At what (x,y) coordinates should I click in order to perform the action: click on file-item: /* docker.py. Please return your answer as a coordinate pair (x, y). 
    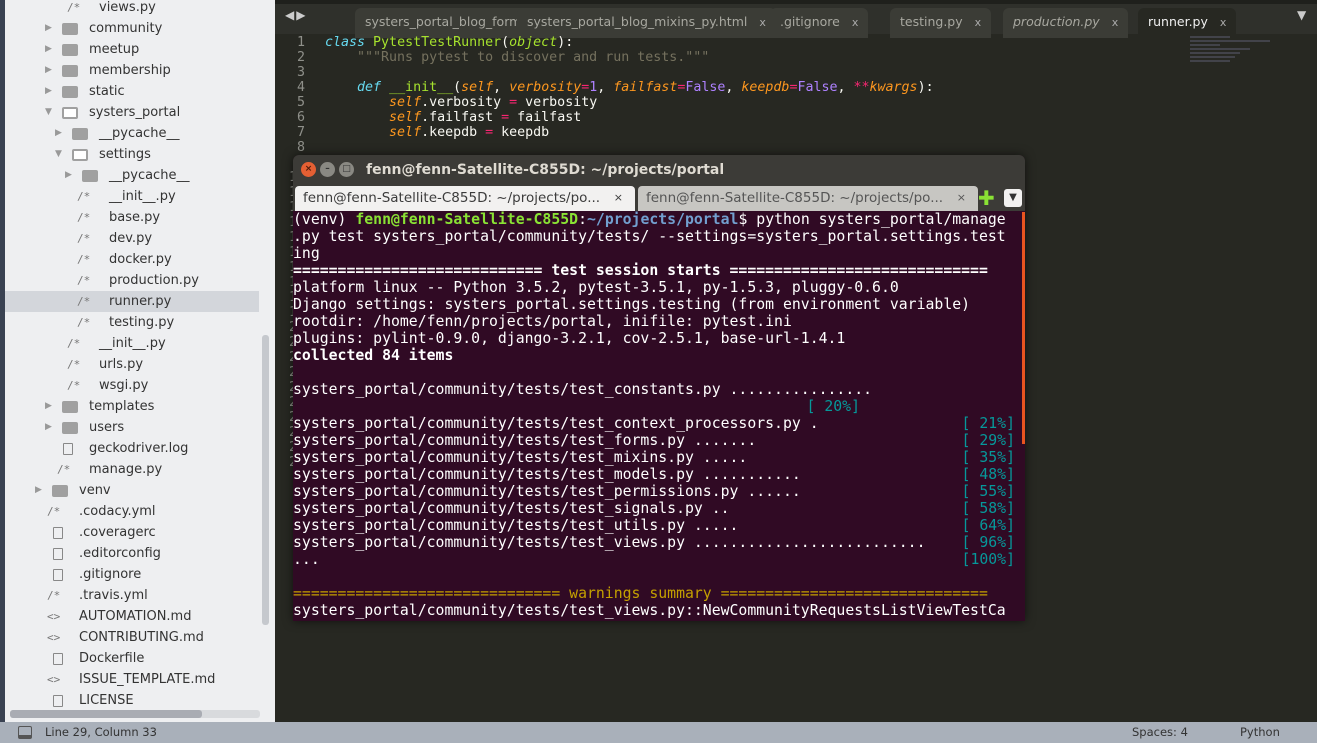
    Looking at the image, I should click on (132, 259).